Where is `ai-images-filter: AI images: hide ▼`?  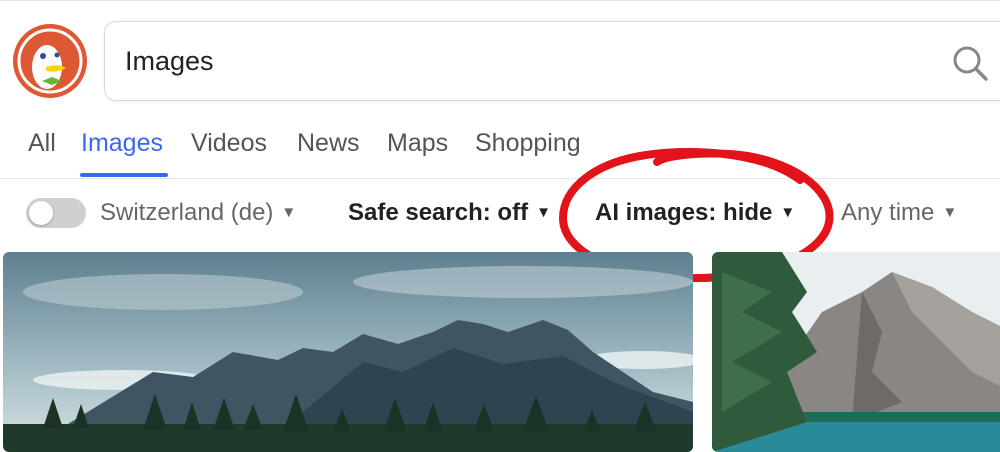
ai-images-filter: AI images: hide ▼ is located at coordinates (695, 213).